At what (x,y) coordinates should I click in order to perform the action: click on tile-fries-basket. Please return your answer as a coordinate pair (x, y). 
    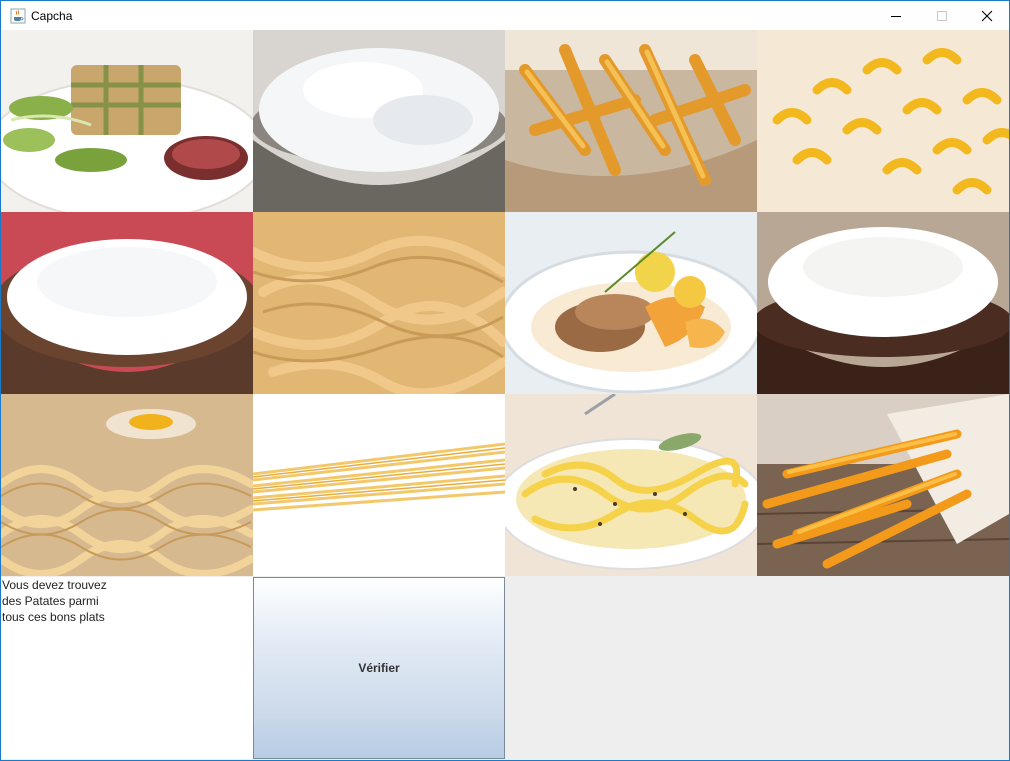
    Looking at the image, I should click on (631, 121).